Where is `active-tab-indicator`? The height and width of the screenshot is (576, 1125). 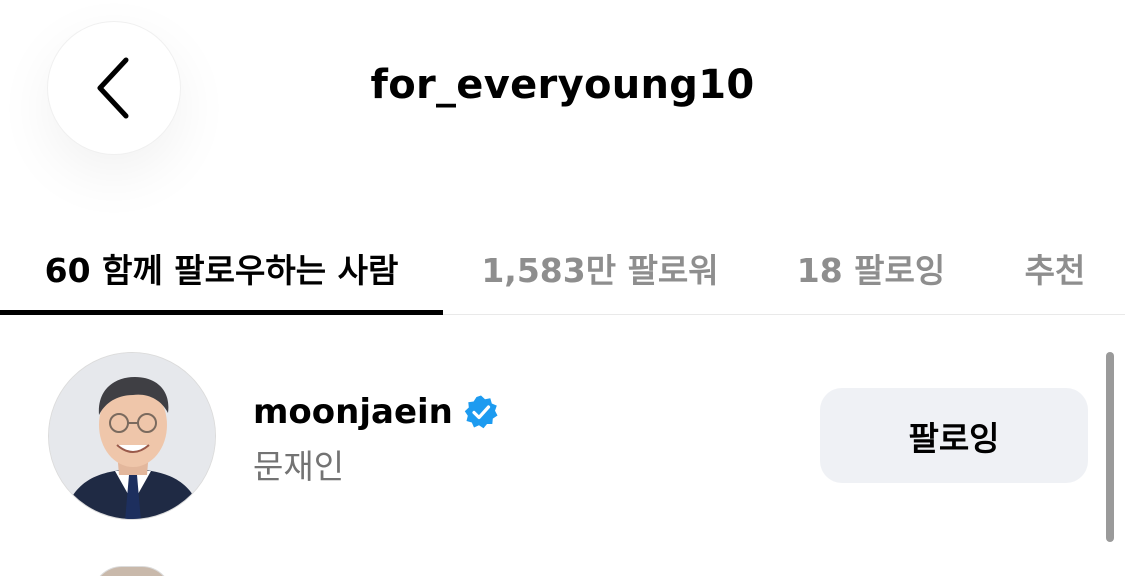 active-tab-indicator is located at coordinates (221, 312).